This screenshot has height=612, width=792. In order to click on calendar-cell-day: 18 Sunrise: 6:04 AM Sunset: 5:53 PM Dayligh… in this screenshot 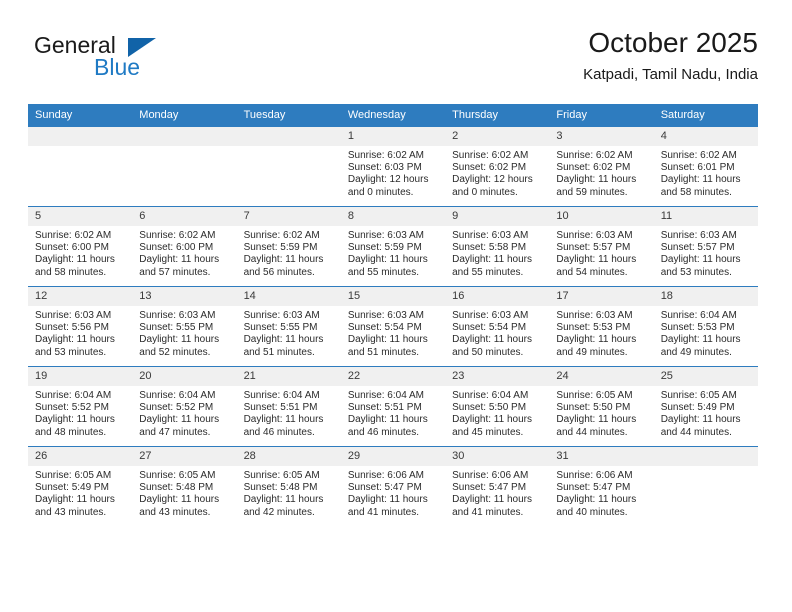, I will do `click(705, 326)`.